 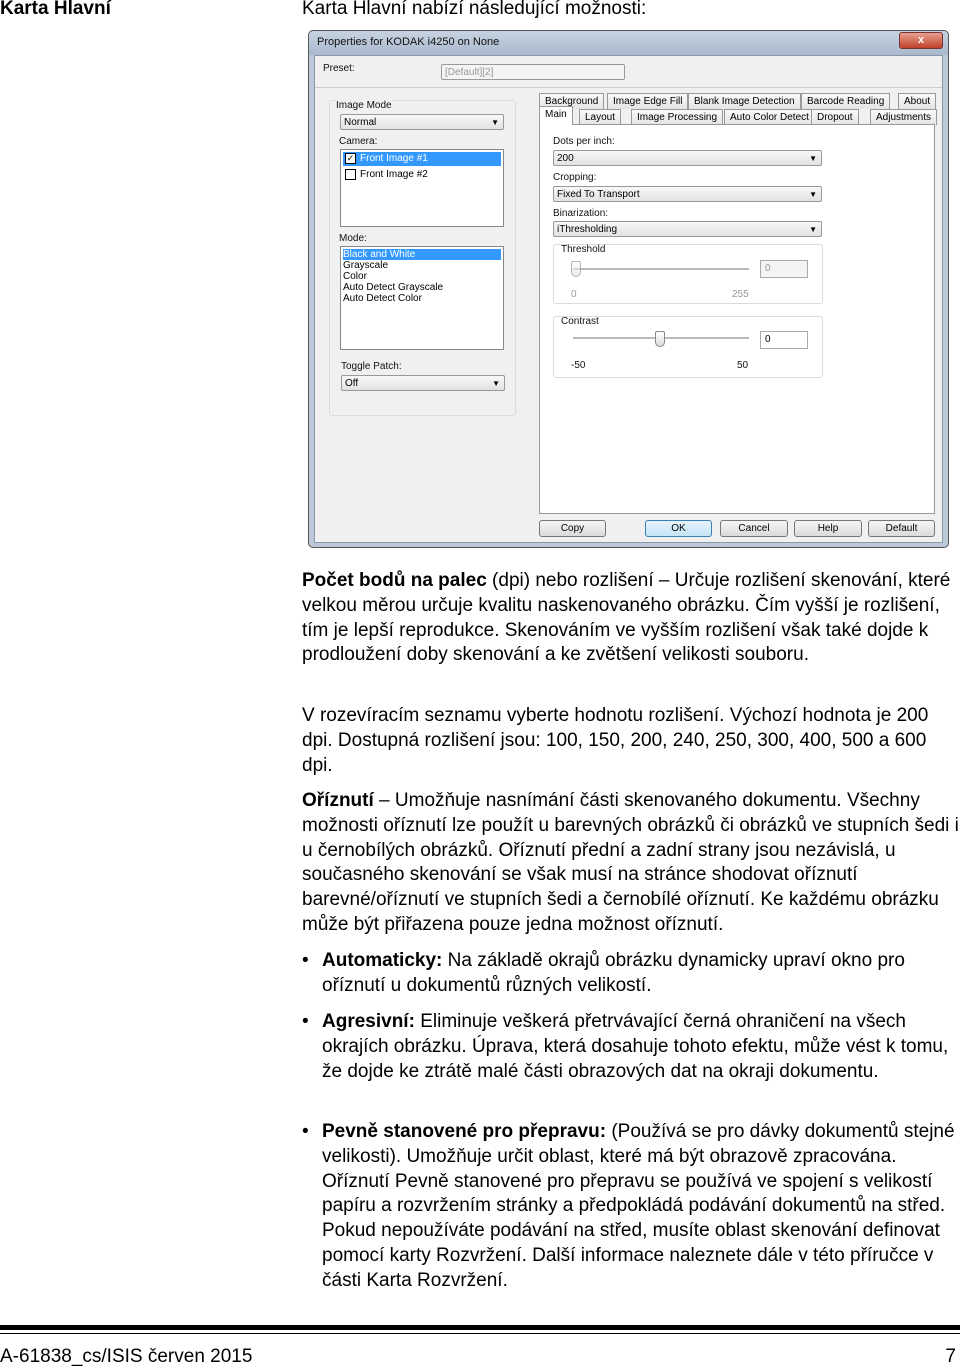 I want to click on term-dpi: Počet bodů na palec, so click(x=394, y=580).